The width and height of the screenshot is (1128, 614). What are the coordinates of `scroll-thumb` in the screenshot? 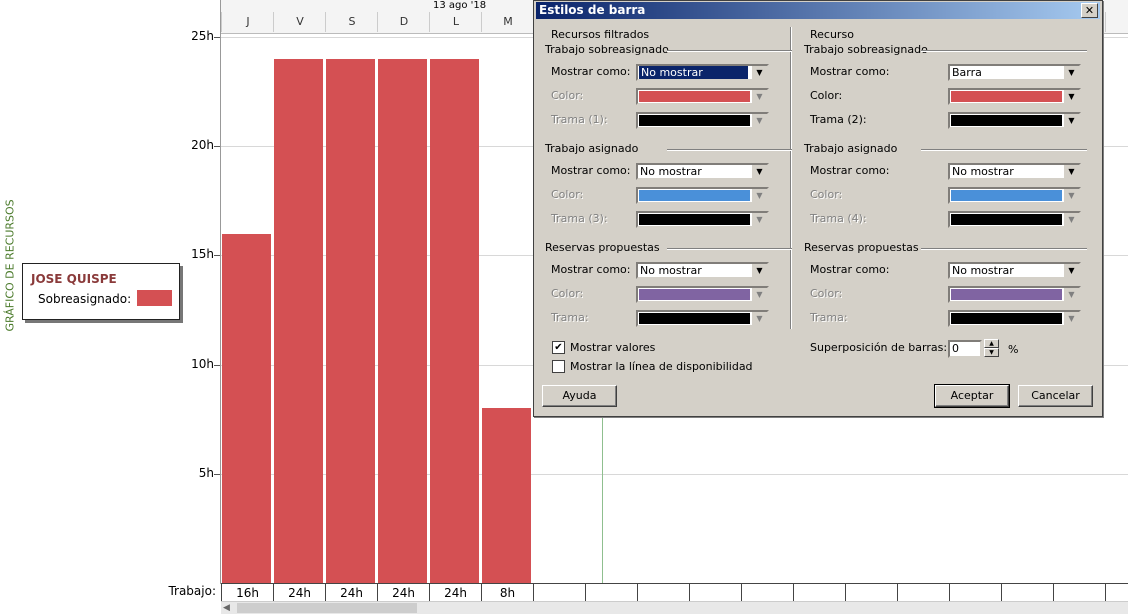 It's located at (327, 608).